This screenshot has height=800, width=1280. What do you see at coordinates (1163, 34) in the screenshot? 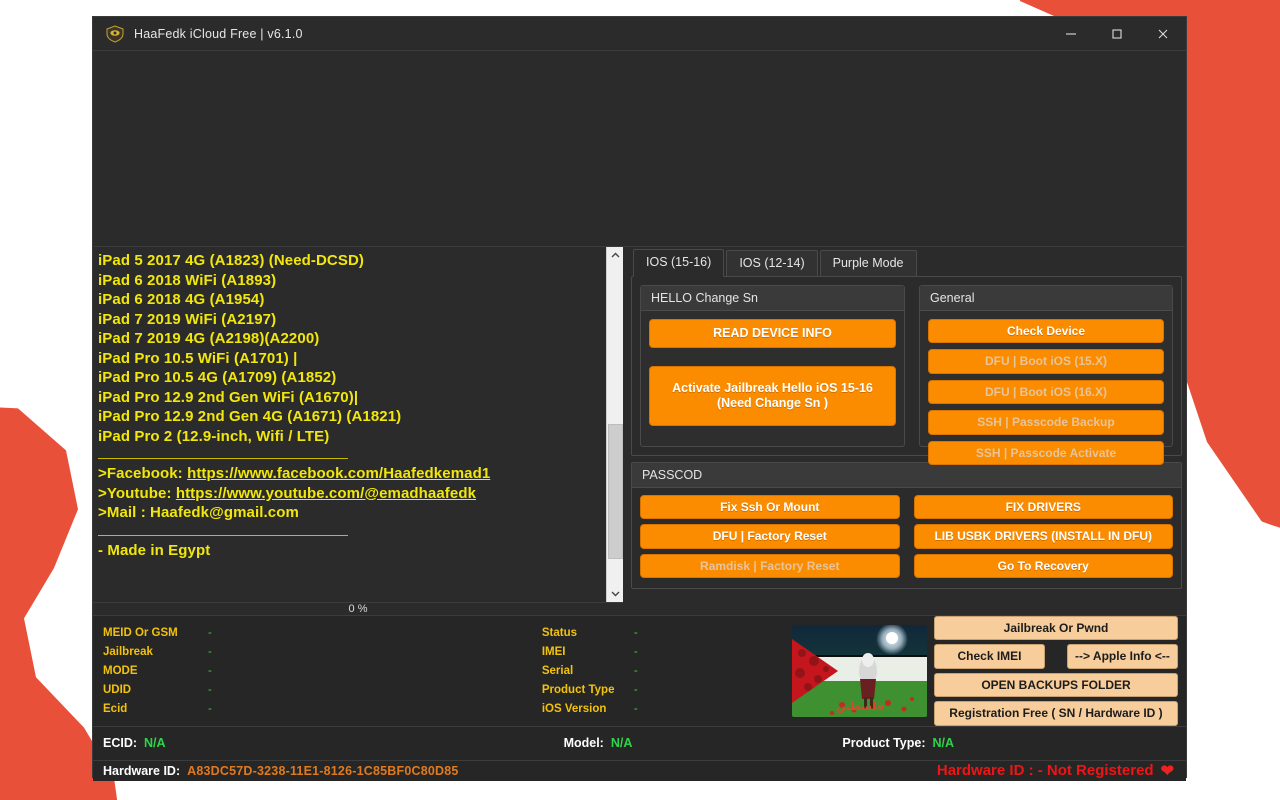
I see `close-icon` at bounding box center [1163, 34].